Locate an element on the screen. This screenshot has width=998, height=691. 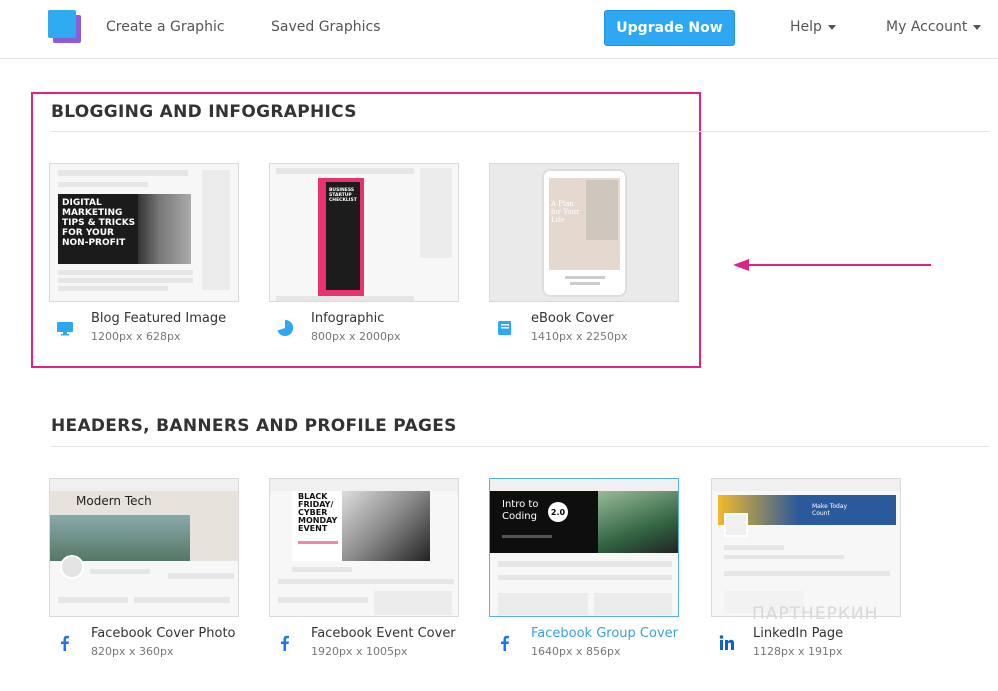
help-menu: Help is located at coordinates (813, 27).